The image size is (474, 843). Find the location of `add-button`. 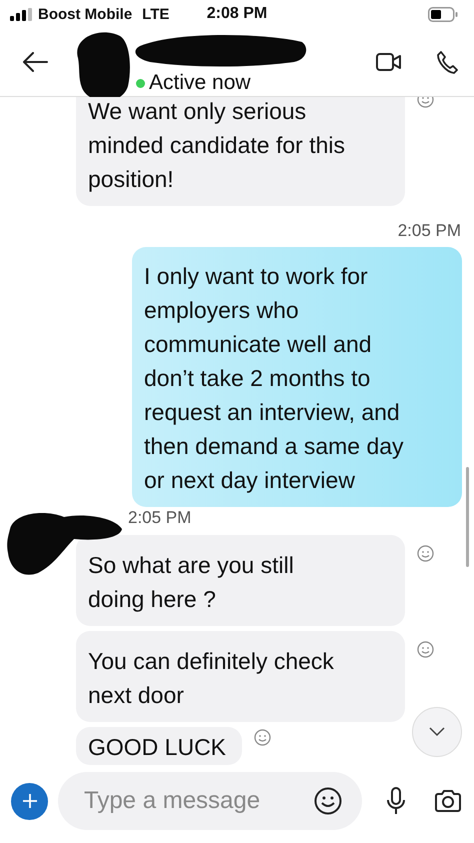

add-button is located at coordinates (29, 801).